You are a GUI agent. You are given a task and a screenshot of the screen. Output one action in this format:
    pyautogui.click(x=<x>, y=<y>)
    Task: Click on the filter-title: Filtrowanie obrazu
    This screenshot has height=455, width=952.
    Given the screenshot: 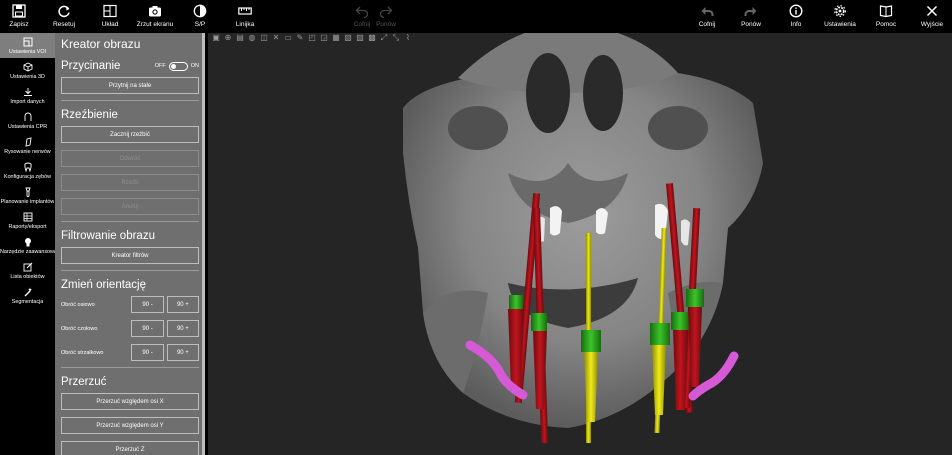 What is the action you would take?
    pyautogui.click(x=108, y=236)
    